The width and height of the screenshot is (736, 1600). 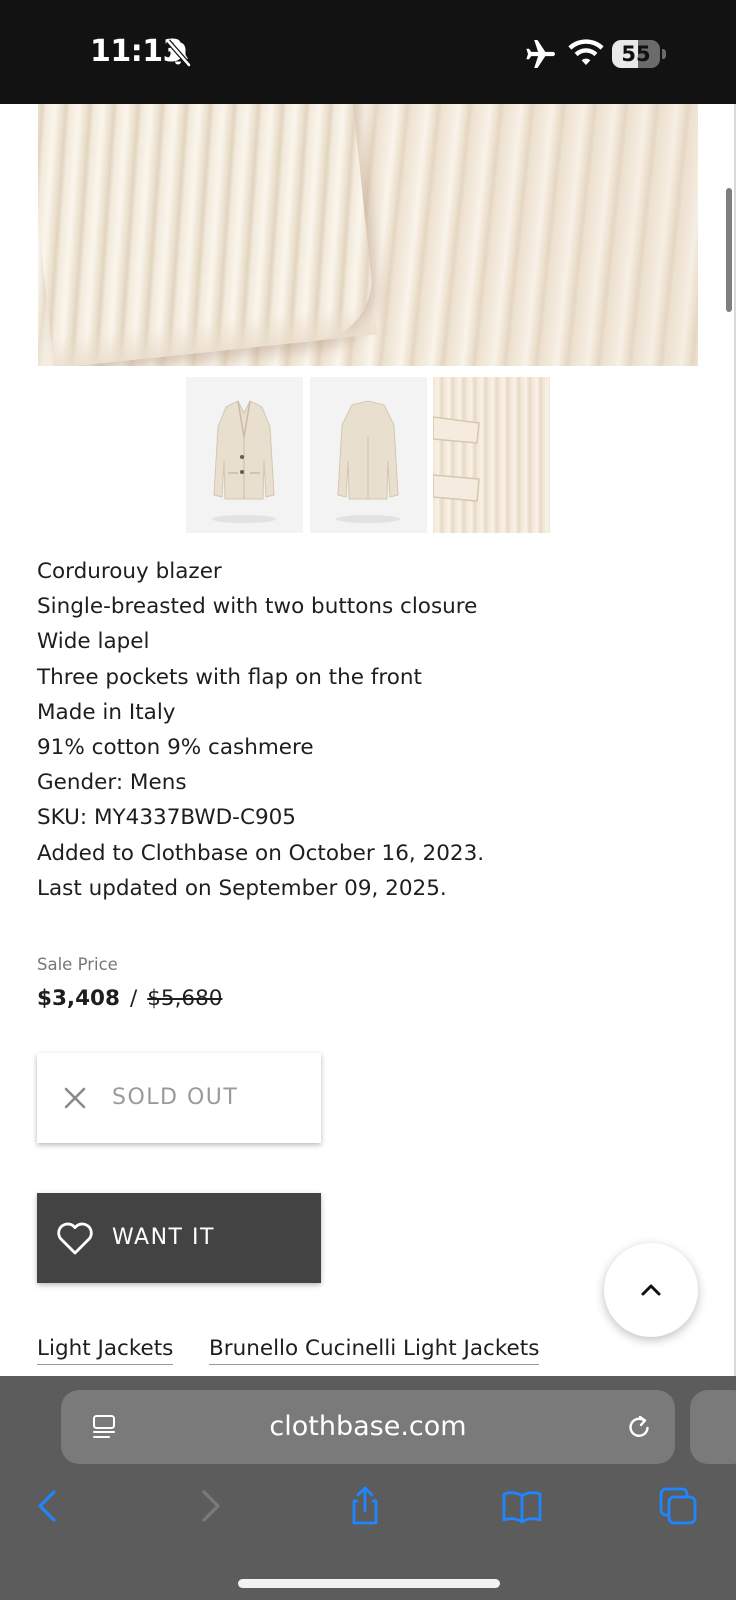 I want to click on browser-toolbar: clothbase.com, so click(x=368, y=1488).